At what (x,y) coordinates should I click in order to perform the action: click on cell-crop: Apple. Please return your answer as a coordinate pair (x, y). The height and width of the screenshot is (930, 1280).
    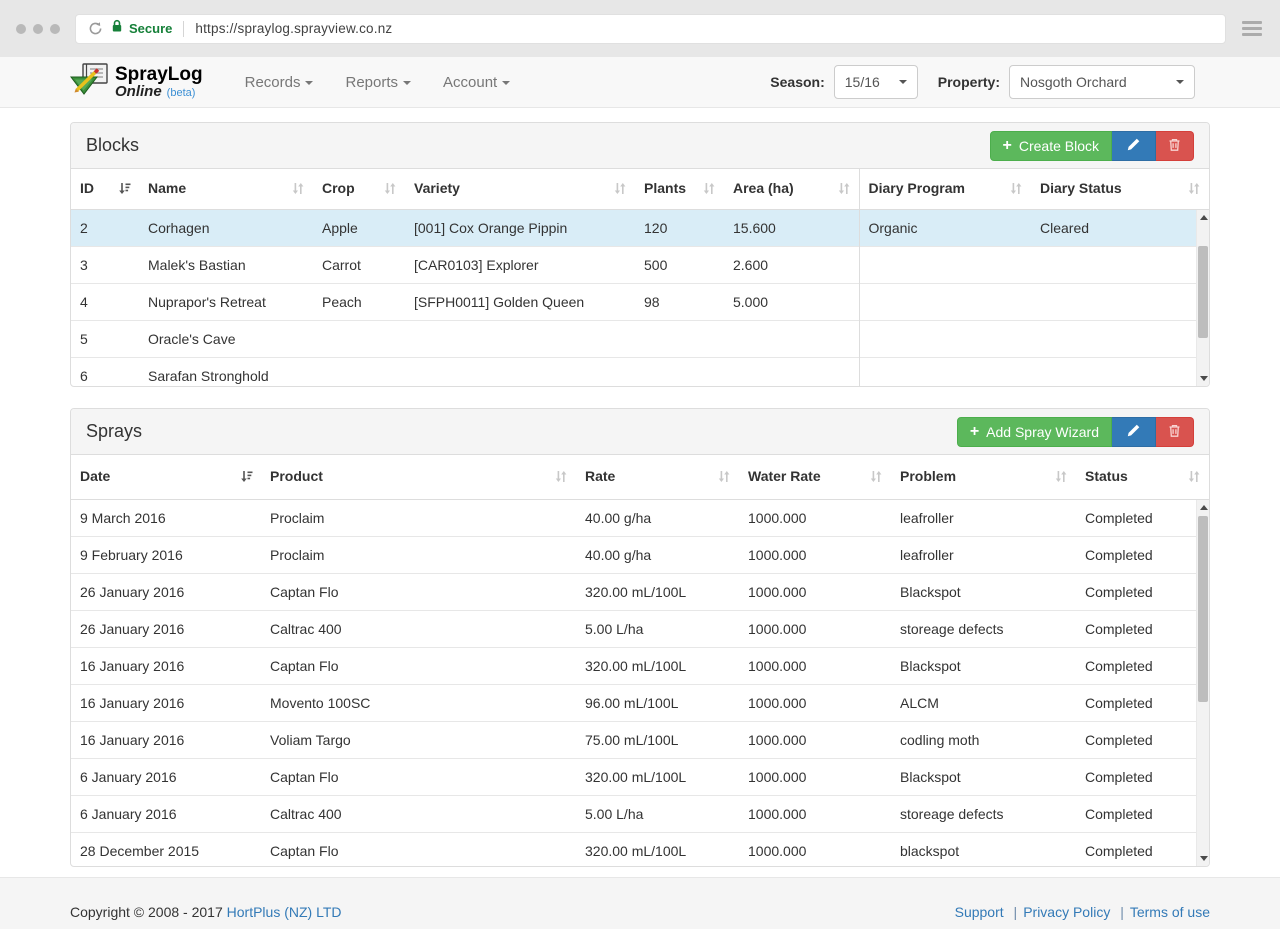
    Looking at the image, I should click on (340, 228).